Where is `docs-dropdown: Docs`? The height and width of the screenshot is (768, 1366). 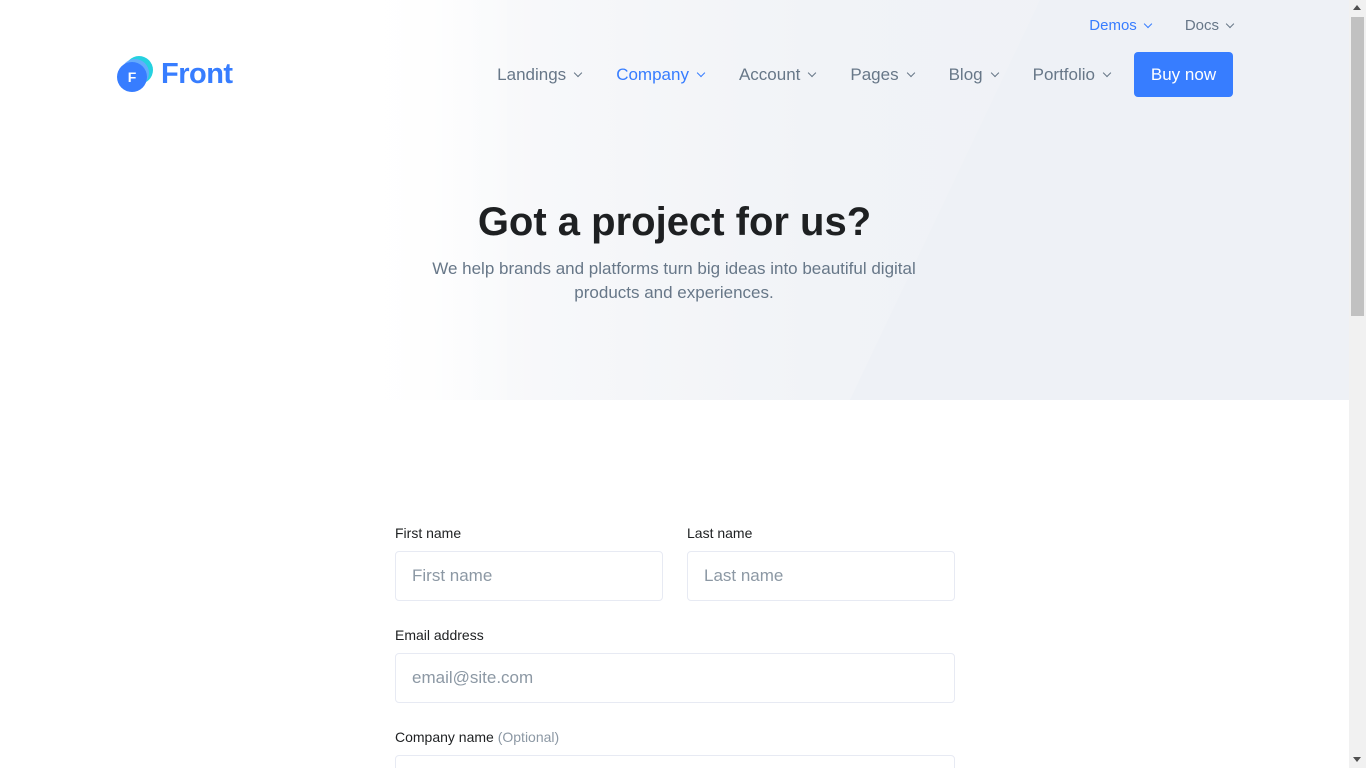 docs-dropdown: Docs is located at coordinates (1209, 25).